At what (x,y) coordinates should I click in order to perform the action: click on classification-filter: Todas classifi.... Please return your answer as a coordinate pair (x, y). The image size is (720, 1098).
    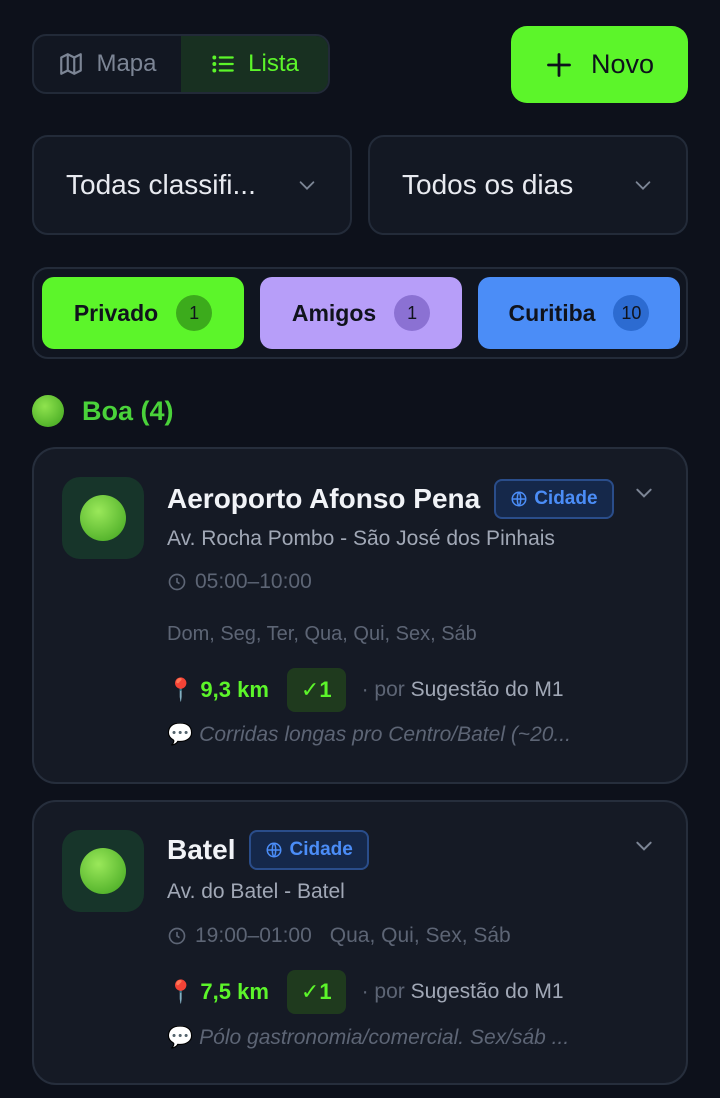
    Looking at the image, I should click on (192, 185).